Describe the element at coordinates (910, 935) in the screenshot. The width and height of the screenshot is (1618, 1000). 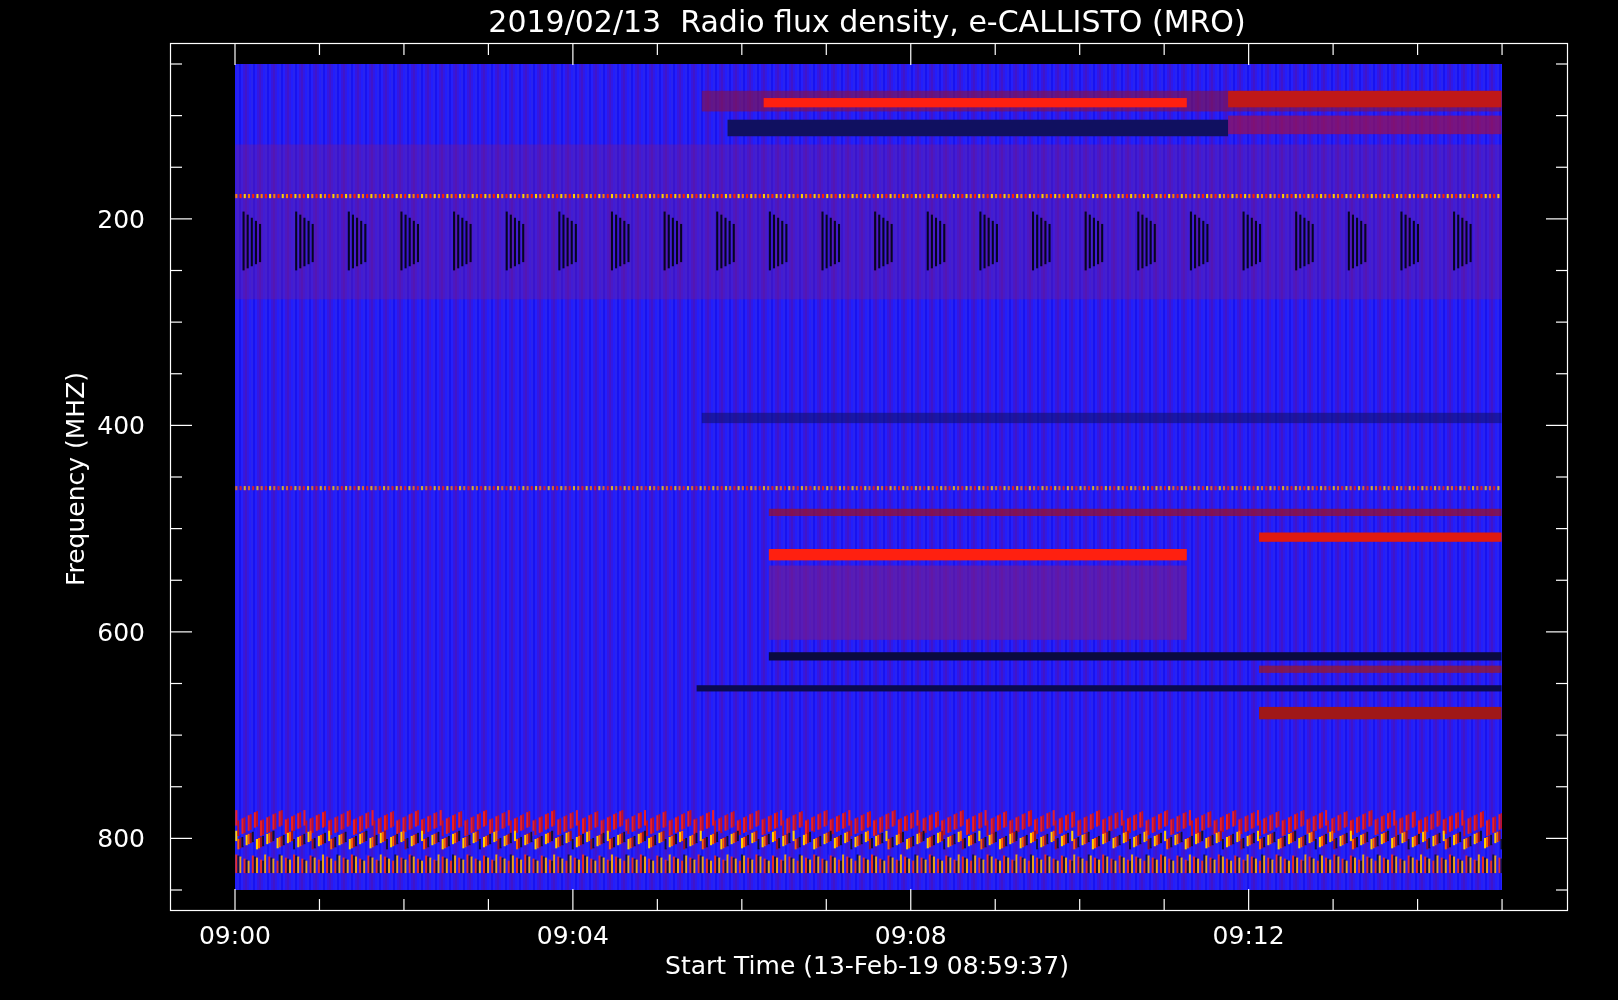
I see `x-tick-label: 09:08` at that location.